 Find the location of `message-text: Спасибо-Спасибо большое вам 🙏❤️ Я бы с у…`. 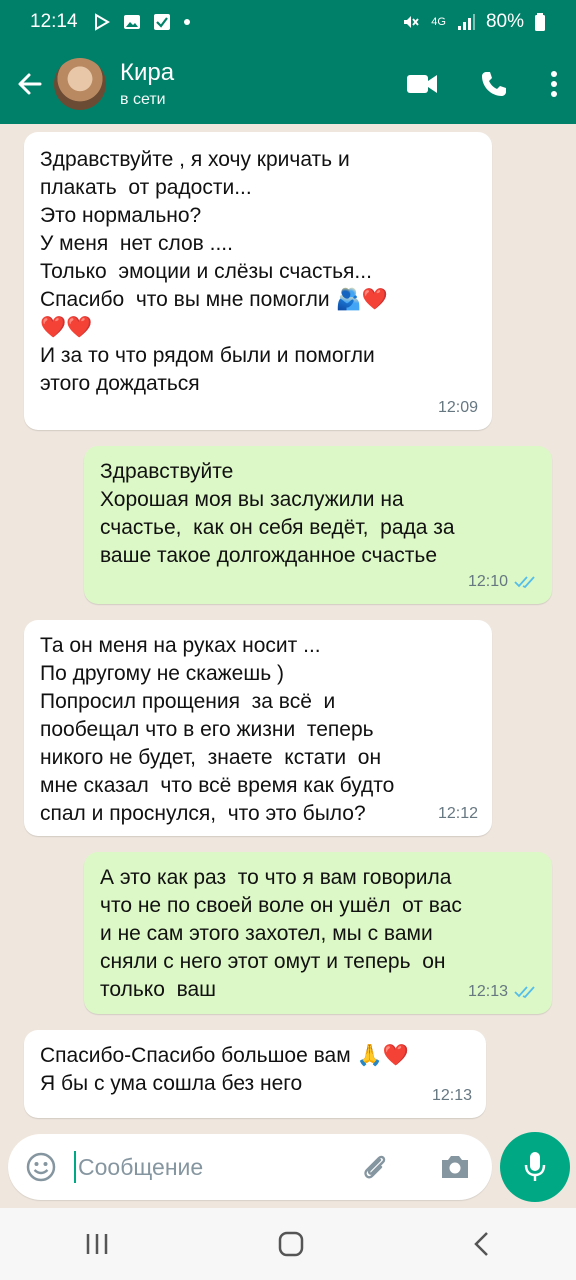

message-text: Спасибо-Спасибо большое вам 🙏❤️ Я бы с у… is located at coordinates (224, 1069).